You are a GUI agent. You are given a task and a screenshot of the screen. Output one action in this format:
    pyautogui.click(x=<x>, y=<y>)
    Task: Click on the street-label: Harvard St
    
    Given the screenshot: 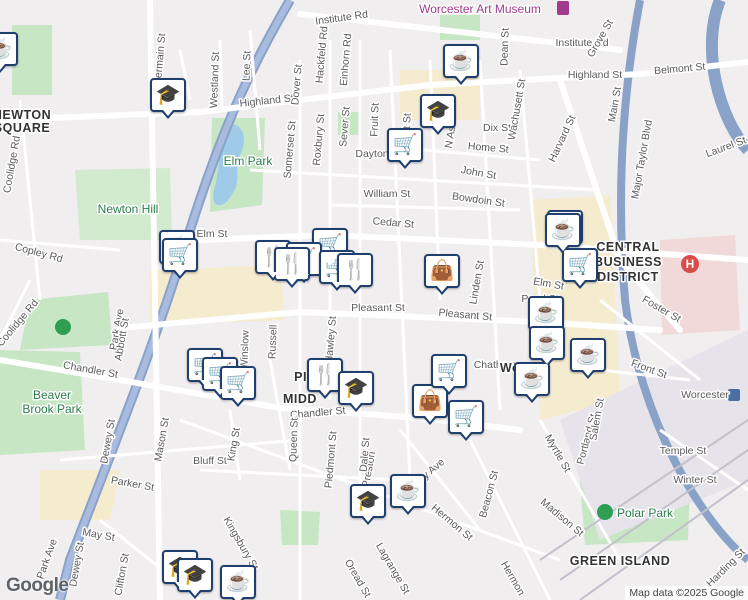 What is the action you would take?
    pyautogui.click(x=562, y=138)
    